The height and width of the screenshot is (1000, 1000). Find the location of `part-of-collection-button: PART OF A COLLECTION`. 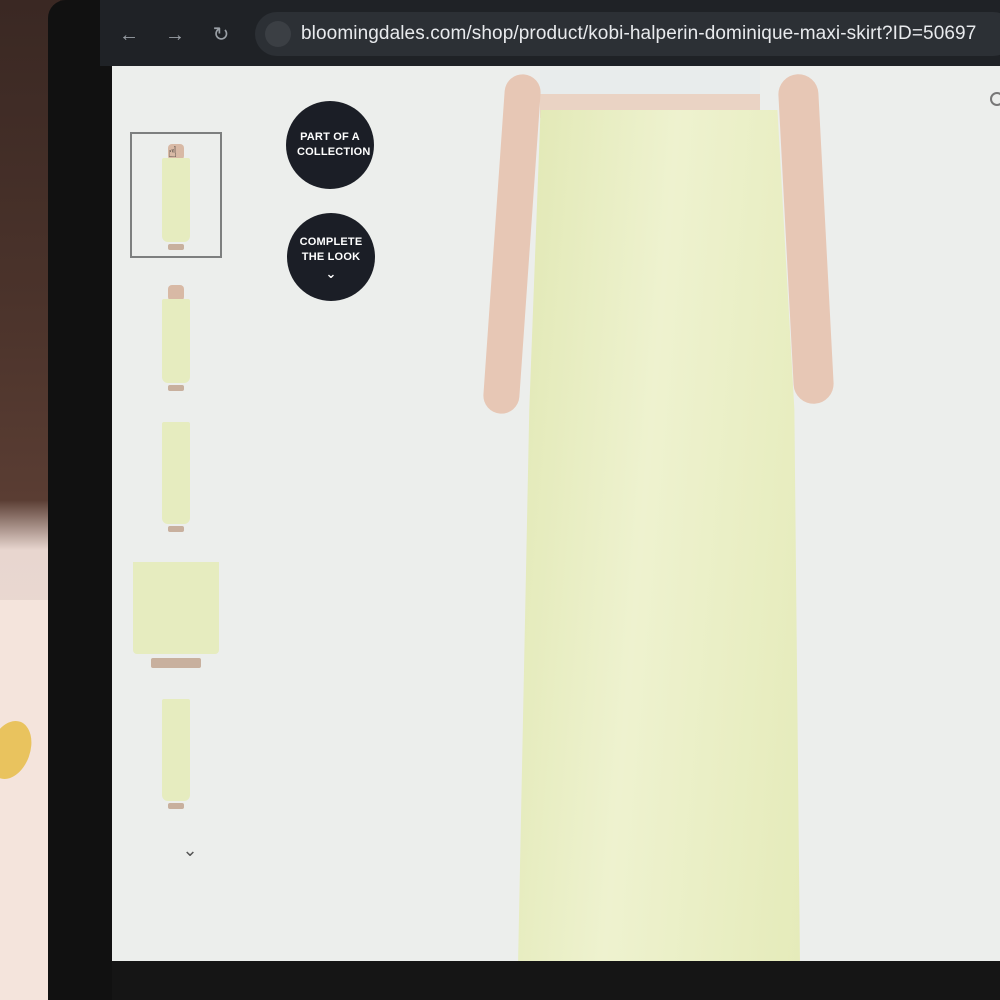

part-of-collection-button: PART OF A COLLECTION is located at coordinates (330, 145).